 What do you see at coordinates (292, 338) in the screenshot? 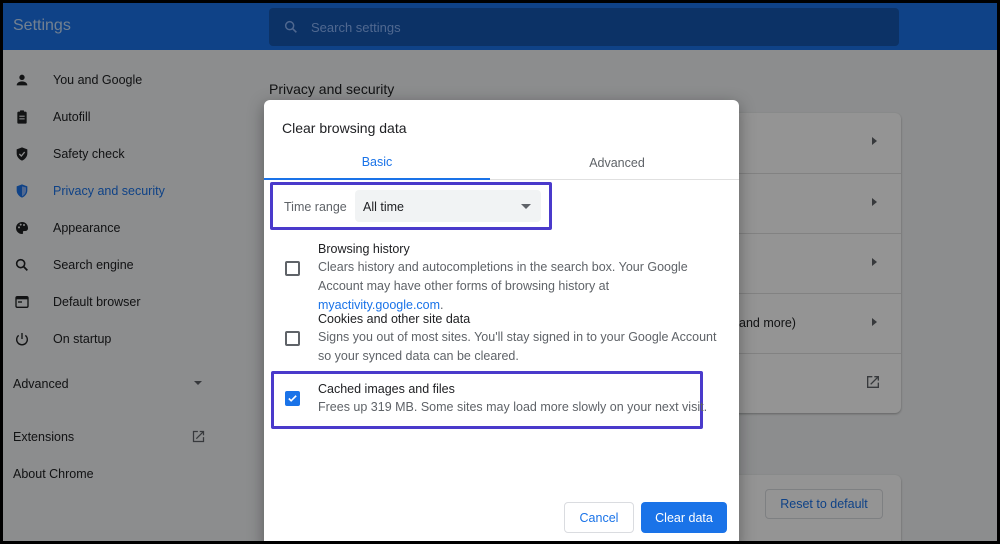
I see `cookies-checkbox` at bounding box center [292, 338].